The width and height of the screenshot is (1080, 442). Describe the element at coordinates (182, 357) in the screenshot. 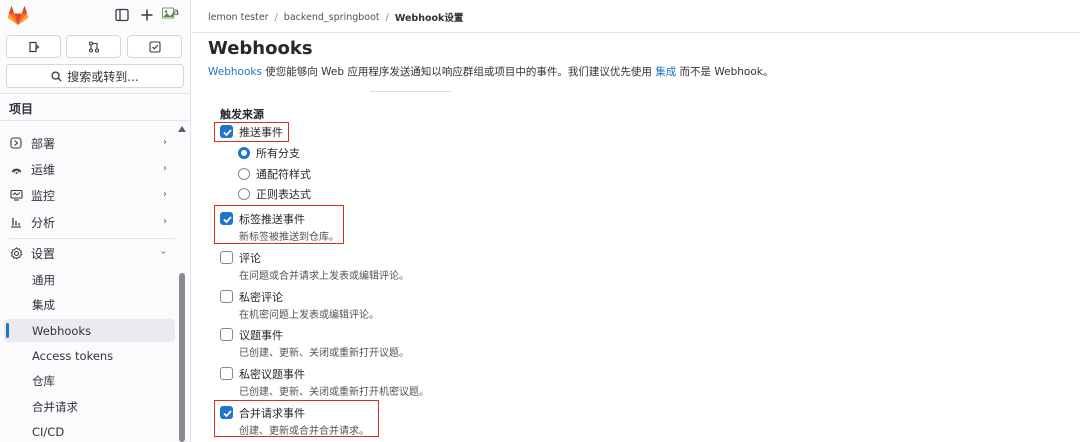

I see `sidebar-scrollbar` at that location.